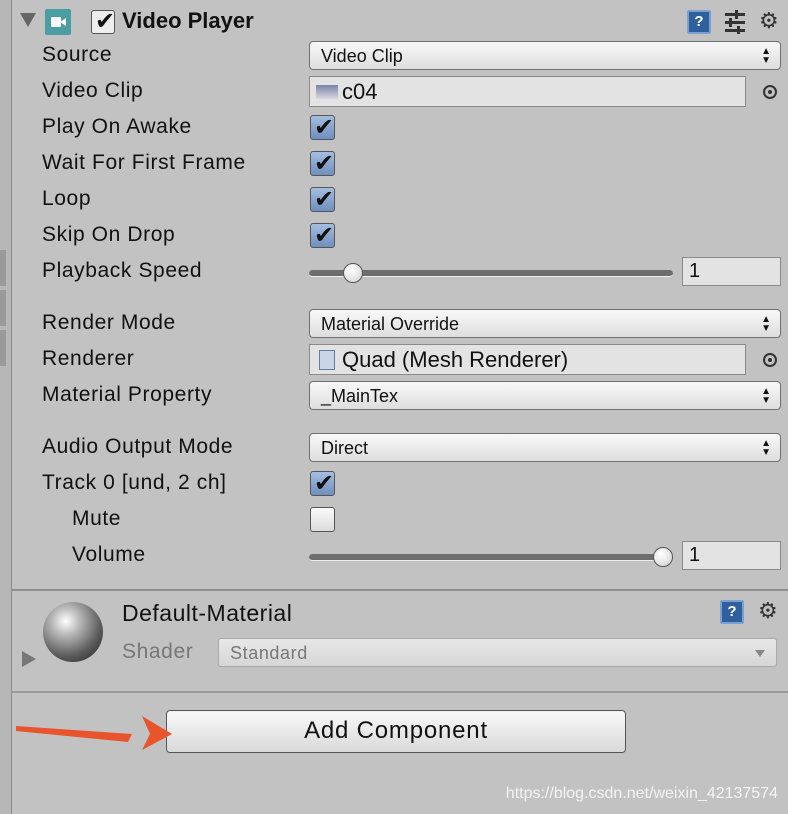 Image resolution: width=788 pixels, height=814 pixels. I want to click on loop-label: Loop, so click(67, 198).